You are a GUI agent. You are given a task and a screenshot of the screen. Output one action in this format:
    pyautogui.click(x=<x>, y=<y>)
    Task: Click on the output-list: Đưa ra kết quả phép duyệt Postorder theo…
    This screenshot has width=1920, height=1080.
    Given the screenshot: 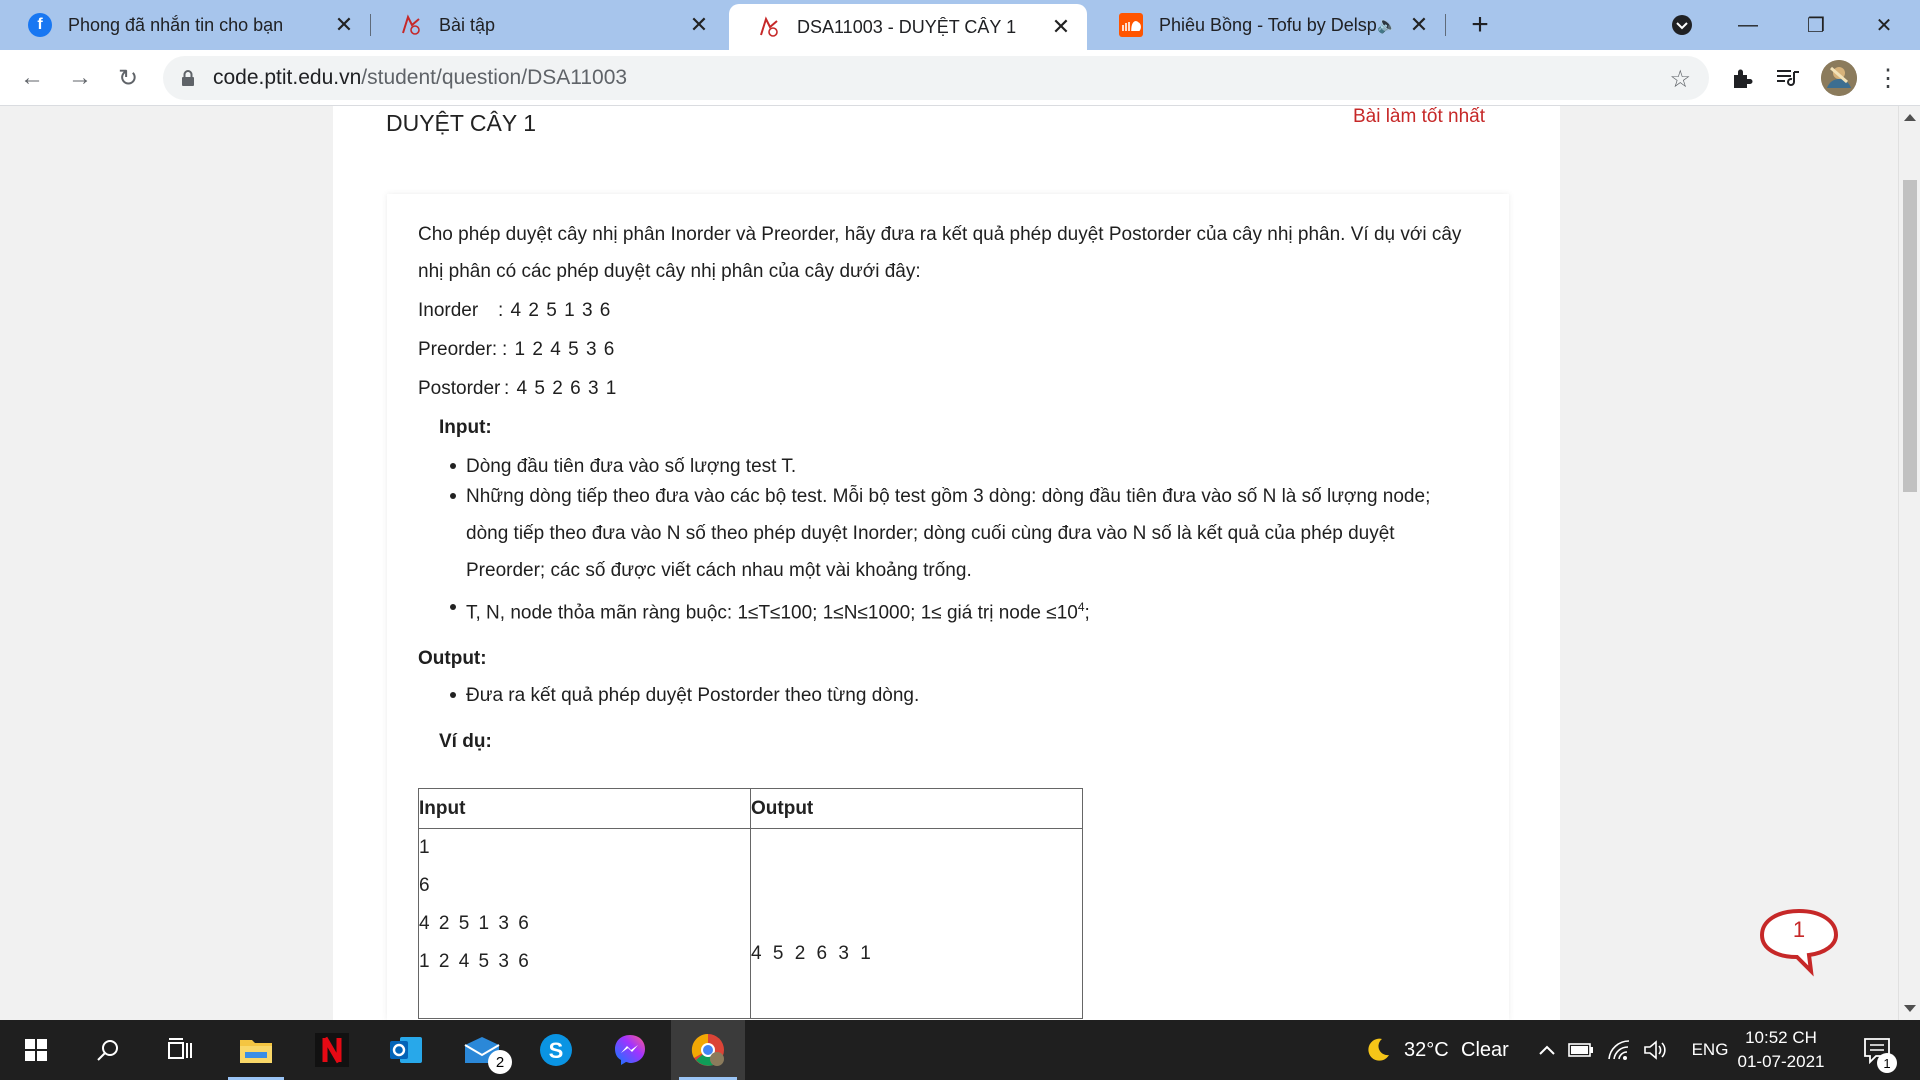 What is the action you would take?
    pyautogui.click(x=948, y=695)
    